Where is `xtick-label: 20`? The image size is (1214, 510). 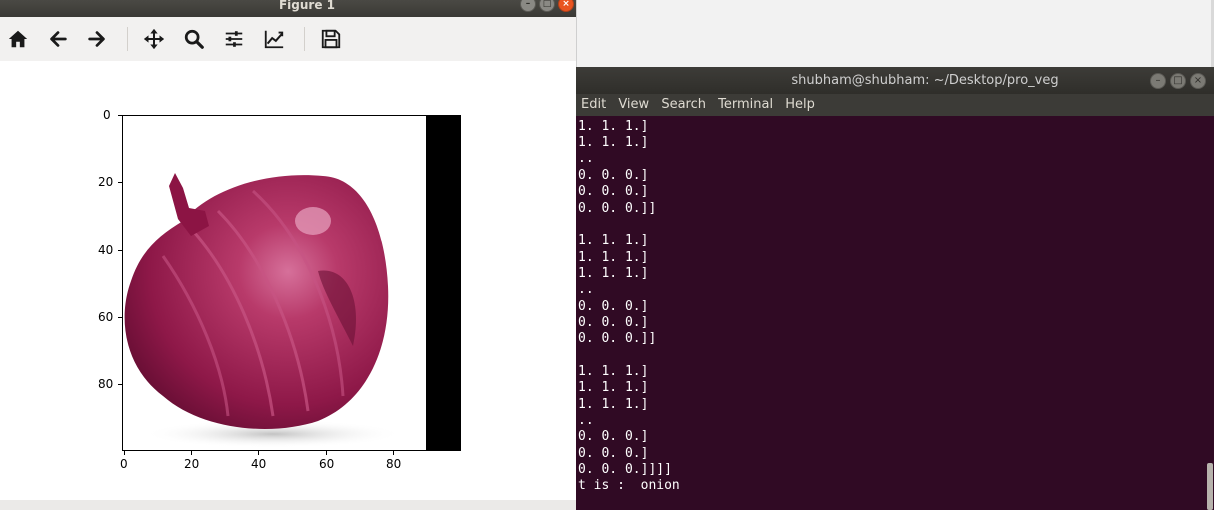
xtick-label: 20 is located at coordinates (192, 464).